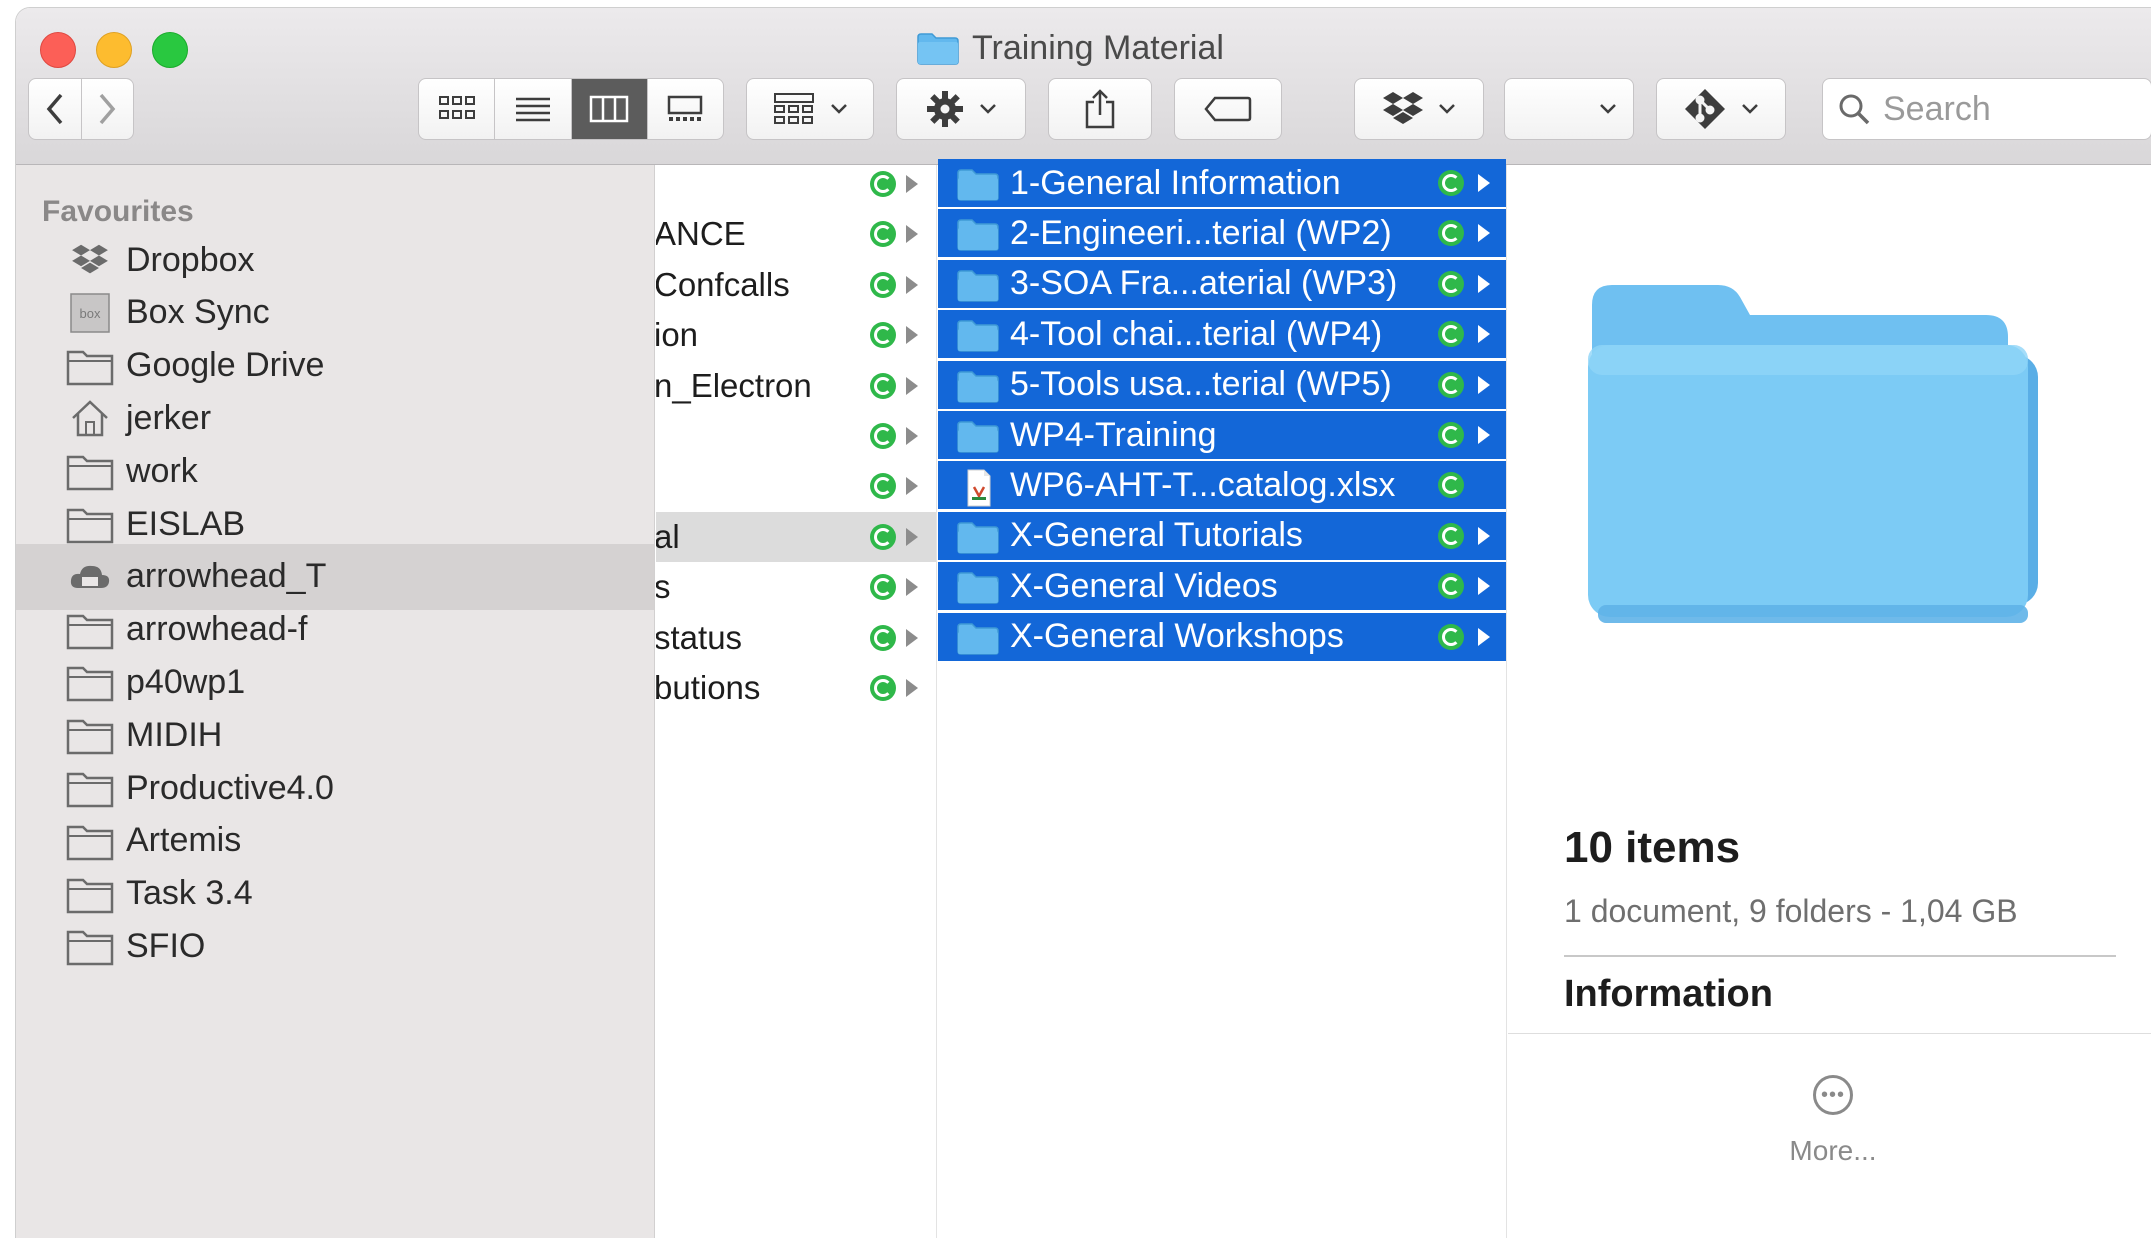 This screenshot has width=2151, height=1238. What do you see at coordinates (796, 688) in the screenshot?
I see `list-item: butions` at bounding box center [796, 688].